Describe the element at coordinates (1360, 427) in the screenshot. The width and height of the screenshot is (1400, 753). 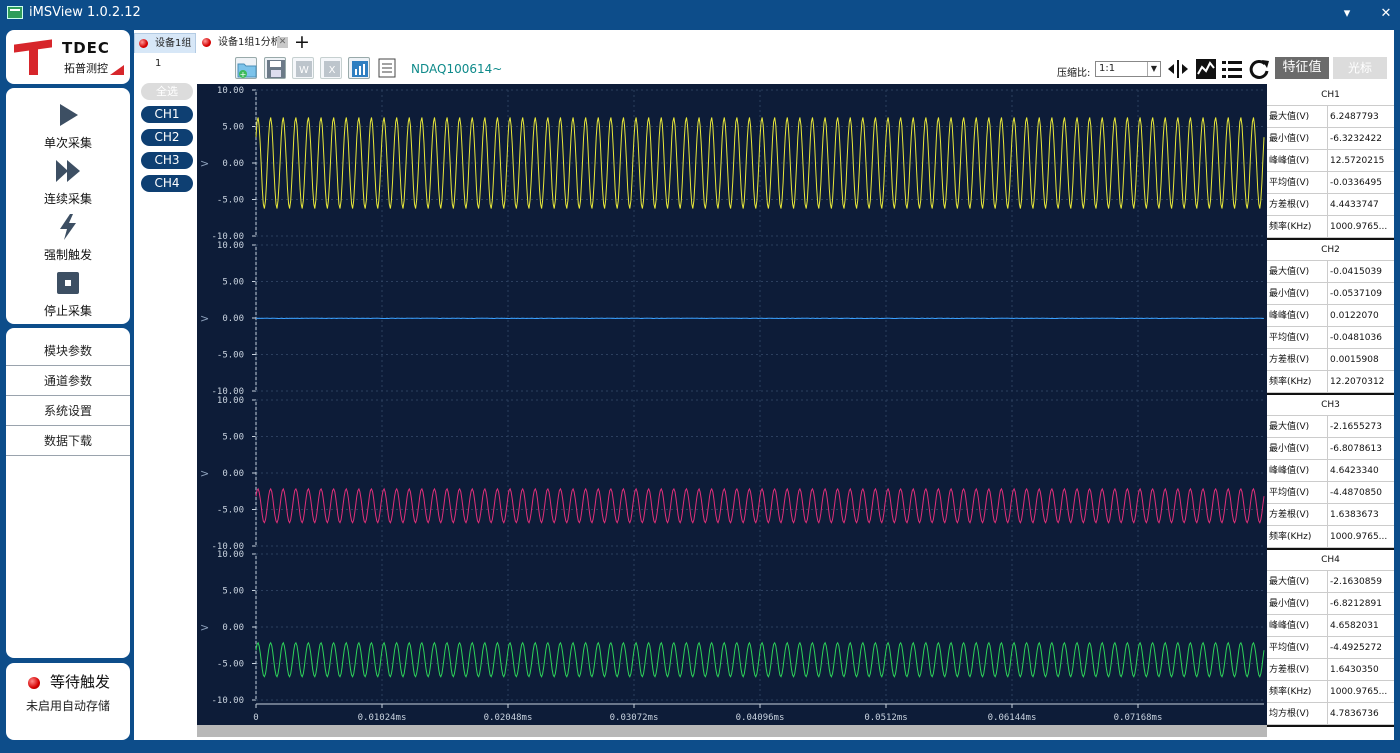
I see `stat-value: -2.1655273` at that location.